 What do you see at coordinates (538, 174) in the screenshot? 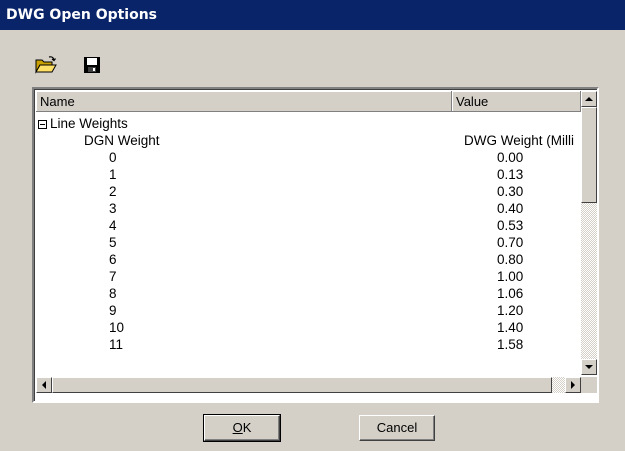
I see `dwg-weight-value: 0.13` at bounding box center [538, 174].